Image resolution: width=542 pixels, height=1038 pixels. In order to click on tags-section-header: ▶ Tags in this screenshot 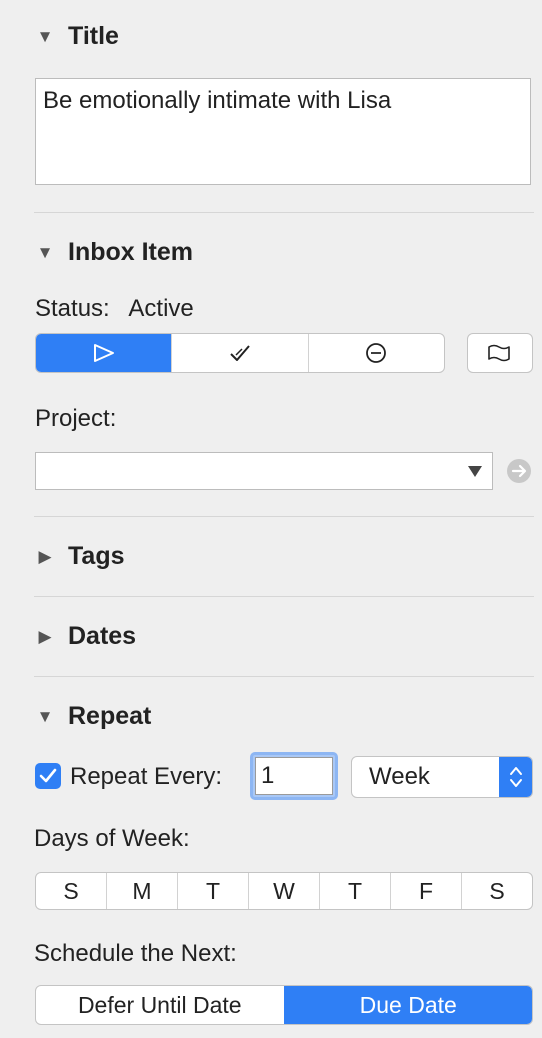, I will do `click(79, 556)`.